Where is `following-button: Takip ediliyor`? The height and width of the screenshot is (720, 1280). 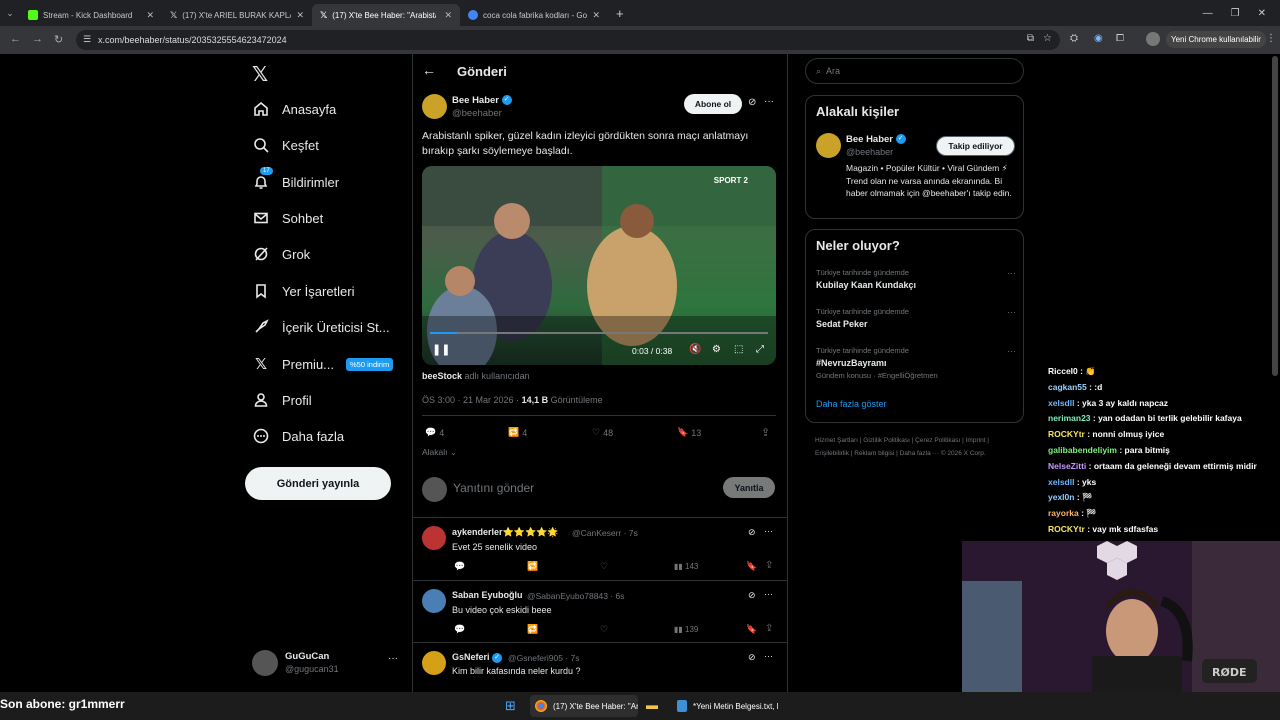 following-button: Takip ediliyor is located at coordinates (975, 146).